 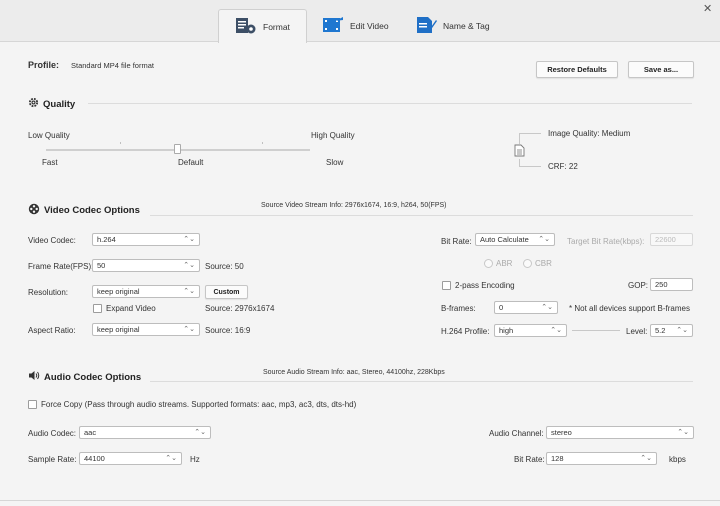 What do you see at coordinates (577, 69) in the screenshot?
I see `restore-defaults-button: Restore Defaults` at bounding box center [577, 69].